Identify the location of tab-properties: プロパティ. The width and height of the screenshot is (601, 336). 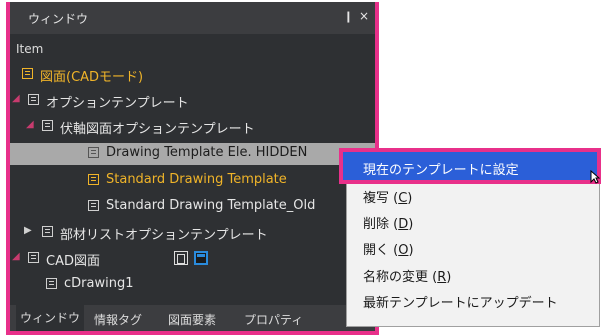
(273, 319).